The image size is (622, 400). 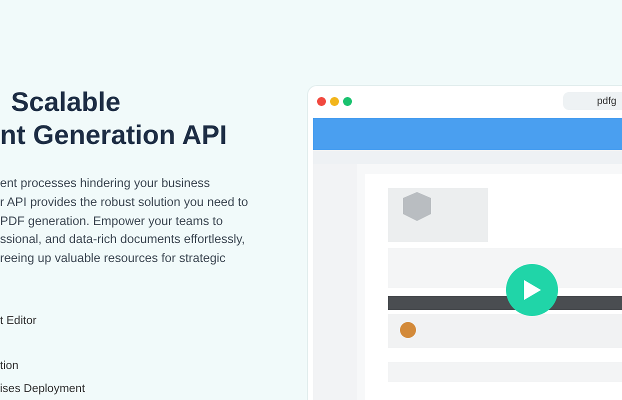 What do you see at coordinates (347, 101) in the screenshot?
I see `maximize-dot-icon` at bounding box center [347, 101].